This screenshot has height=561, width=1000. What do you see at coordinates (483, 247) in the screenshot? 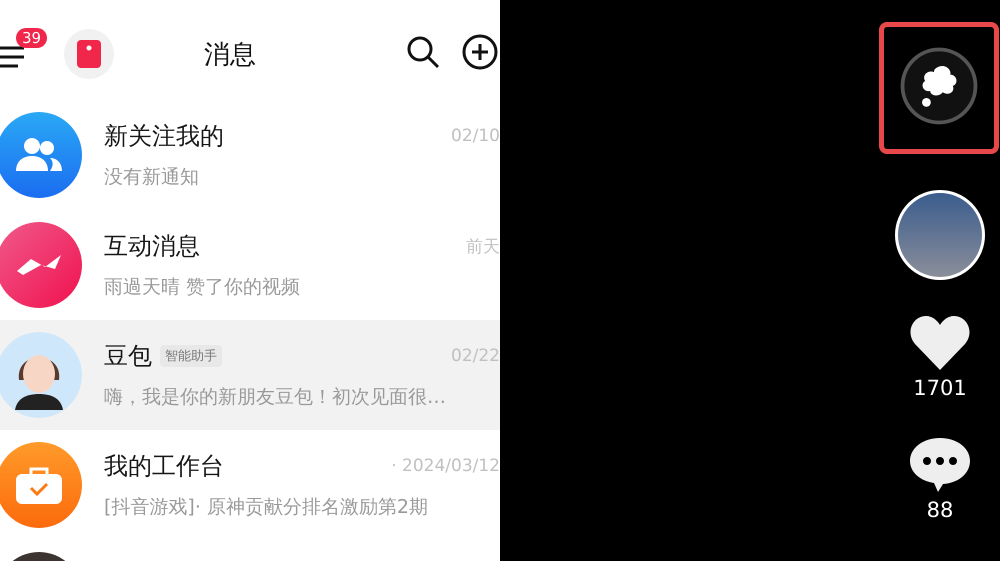
I see `message-time: 前天` at bounding box center [483, 247].